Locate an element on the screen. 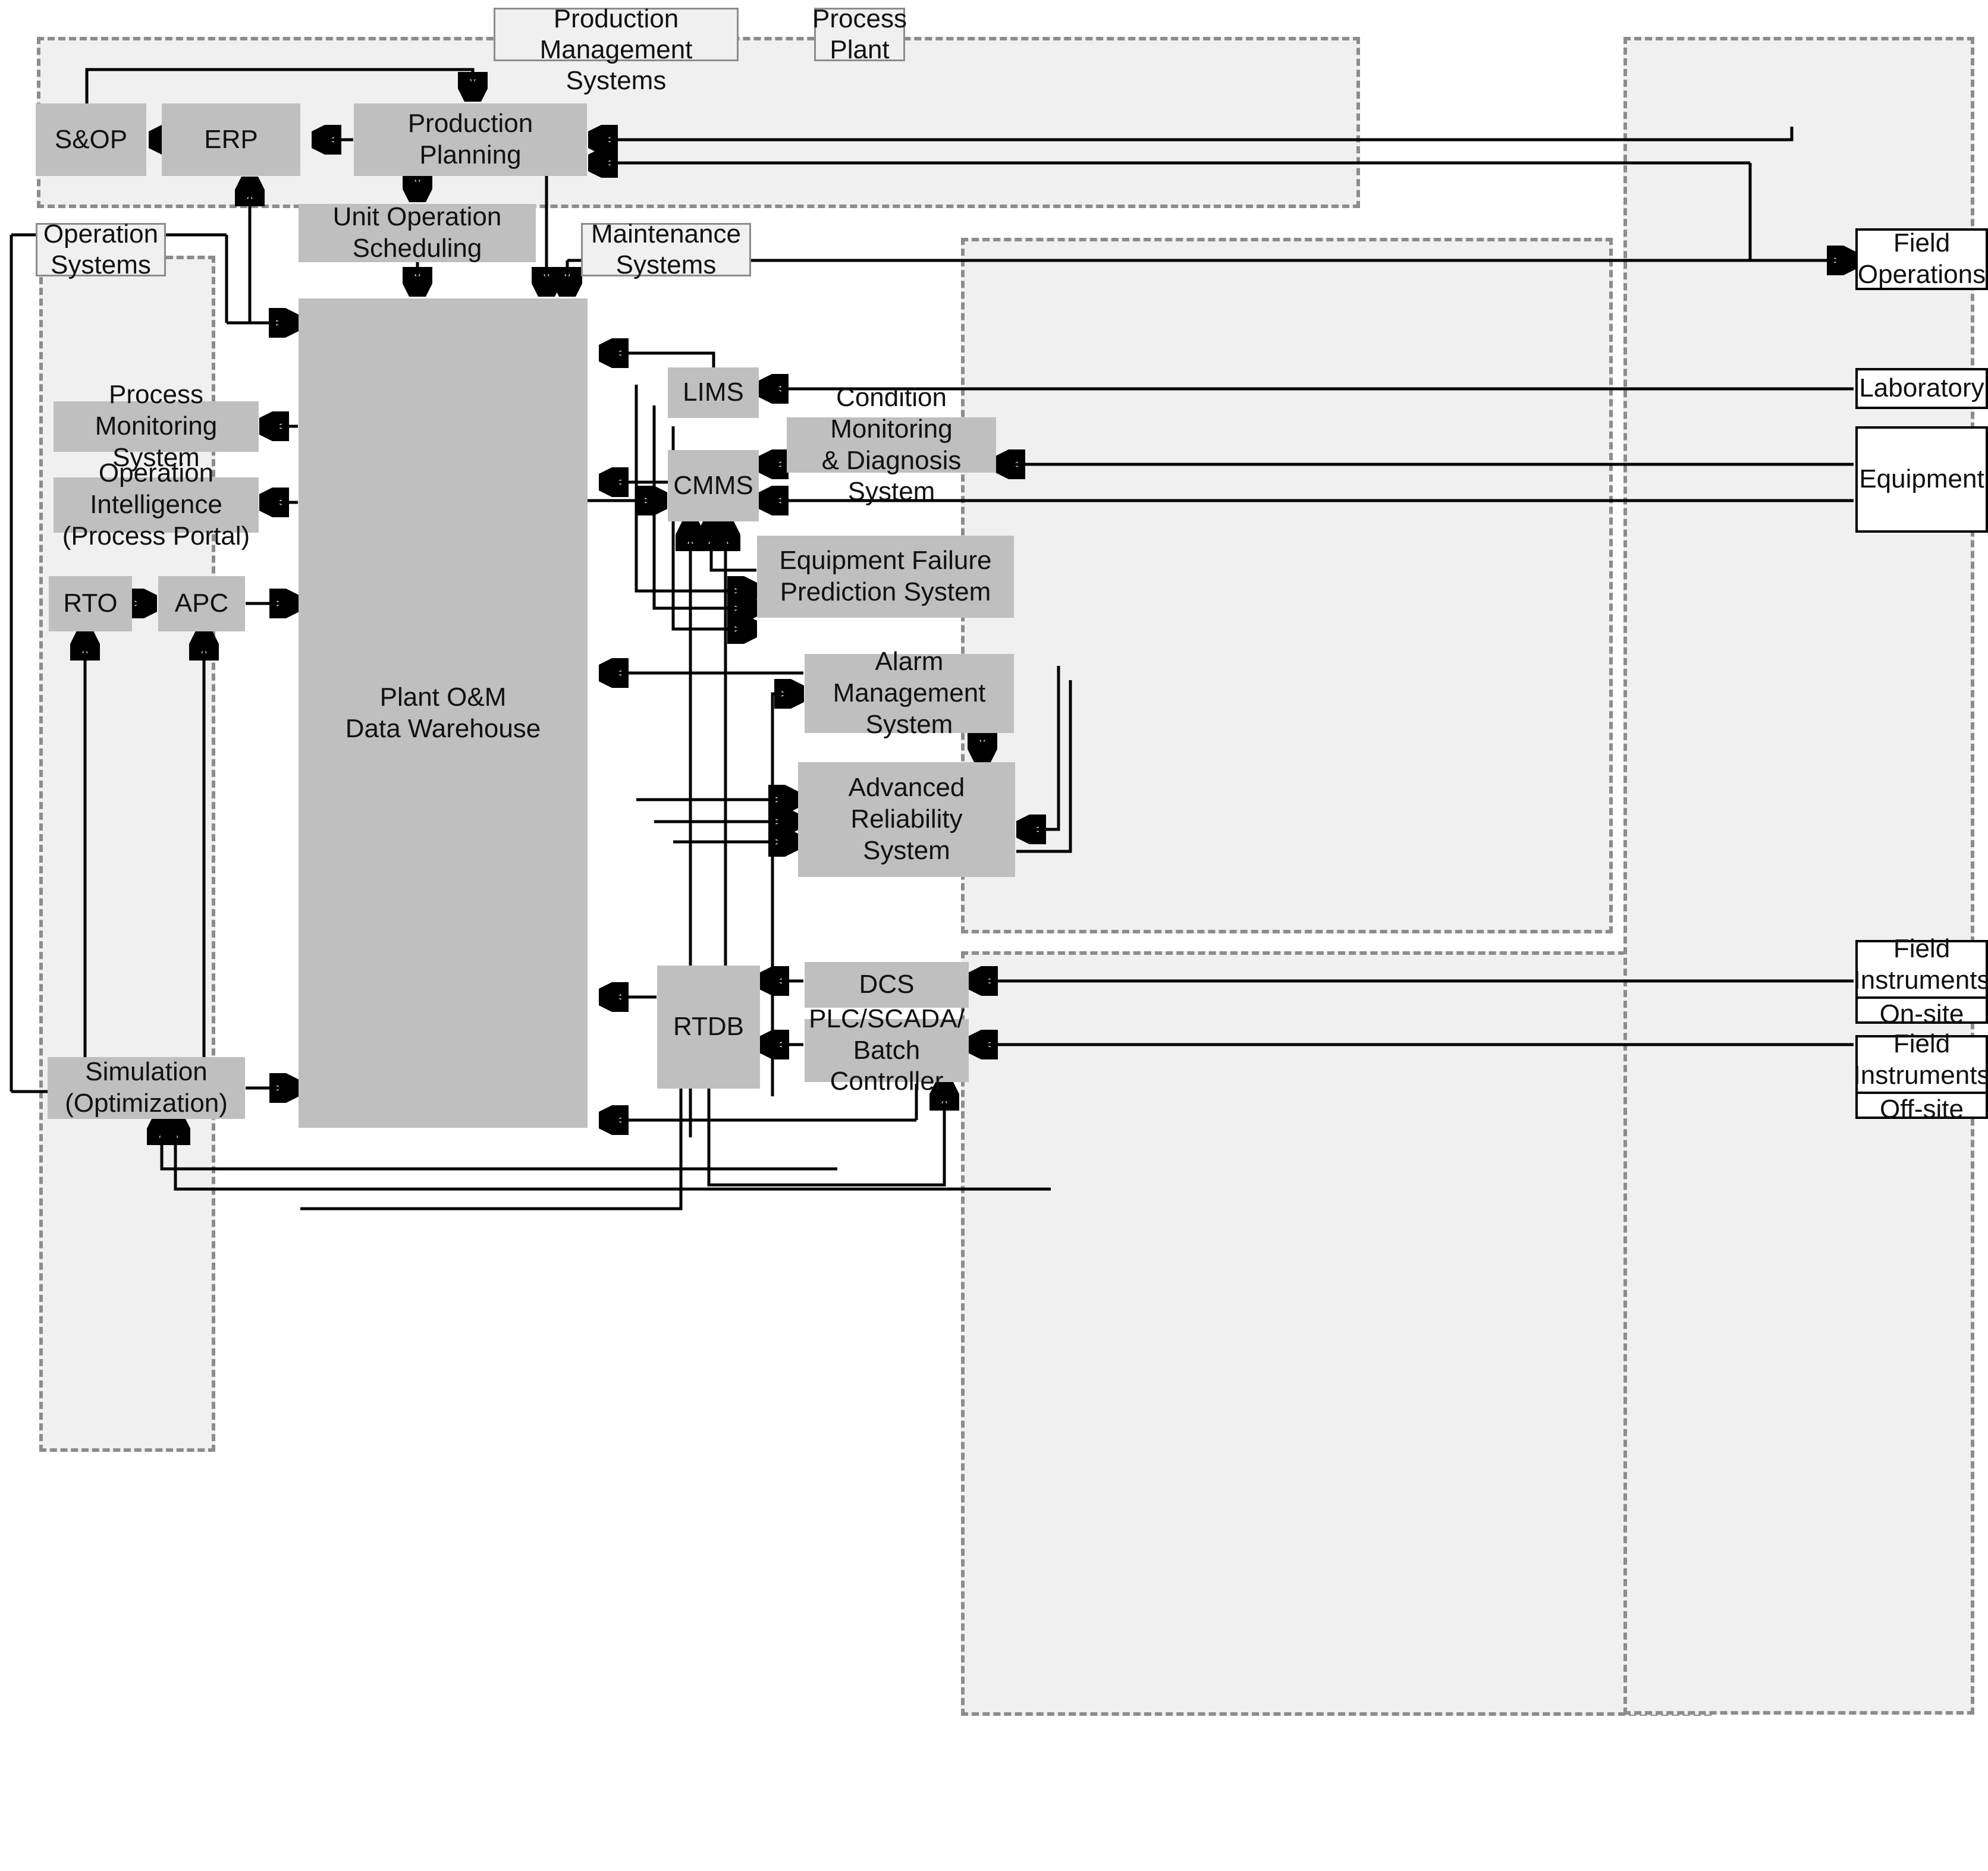  plant-node-field-instruments-offsite-sub: Off-site is located at coordinates (1922, 1108).